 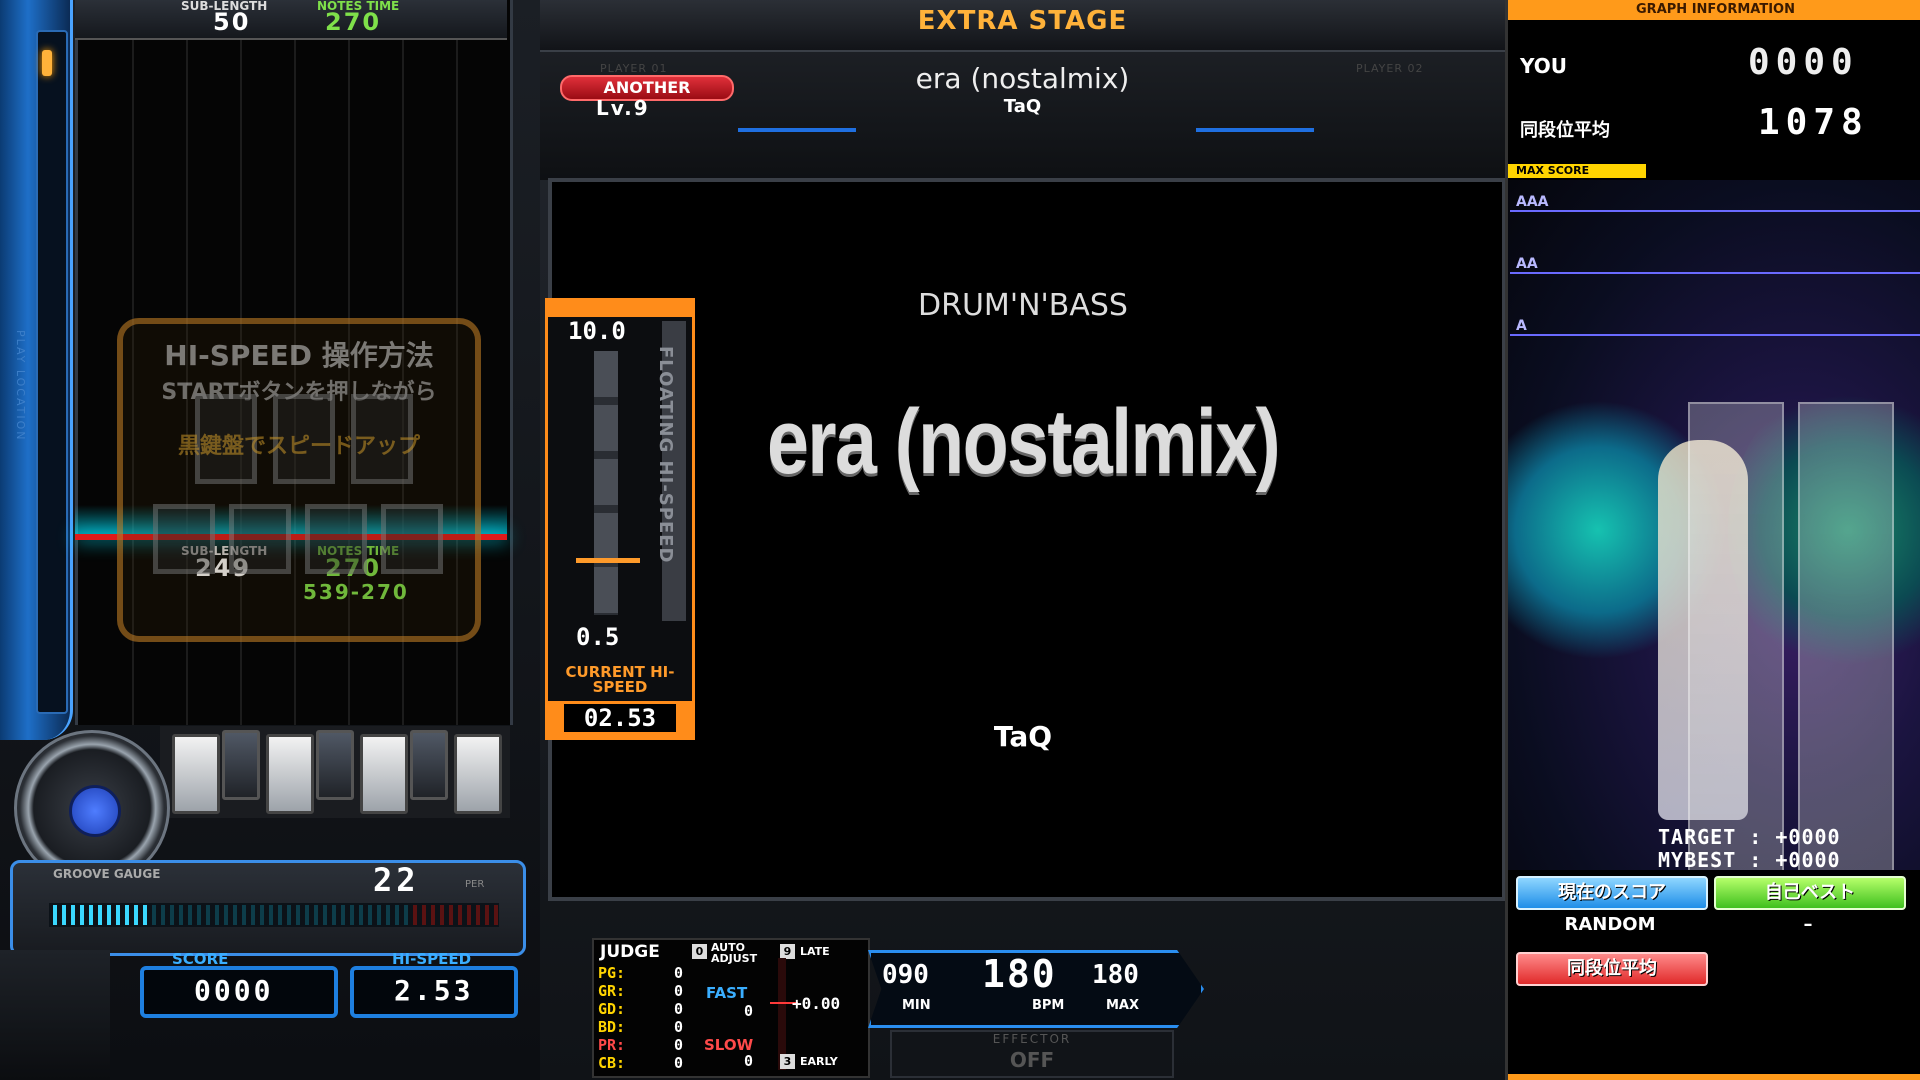 What do you see at coordinates (1749, 837) in the screenshot?
I see `target-diff: TARGET : +0000` at bounding box center [1749, 837].